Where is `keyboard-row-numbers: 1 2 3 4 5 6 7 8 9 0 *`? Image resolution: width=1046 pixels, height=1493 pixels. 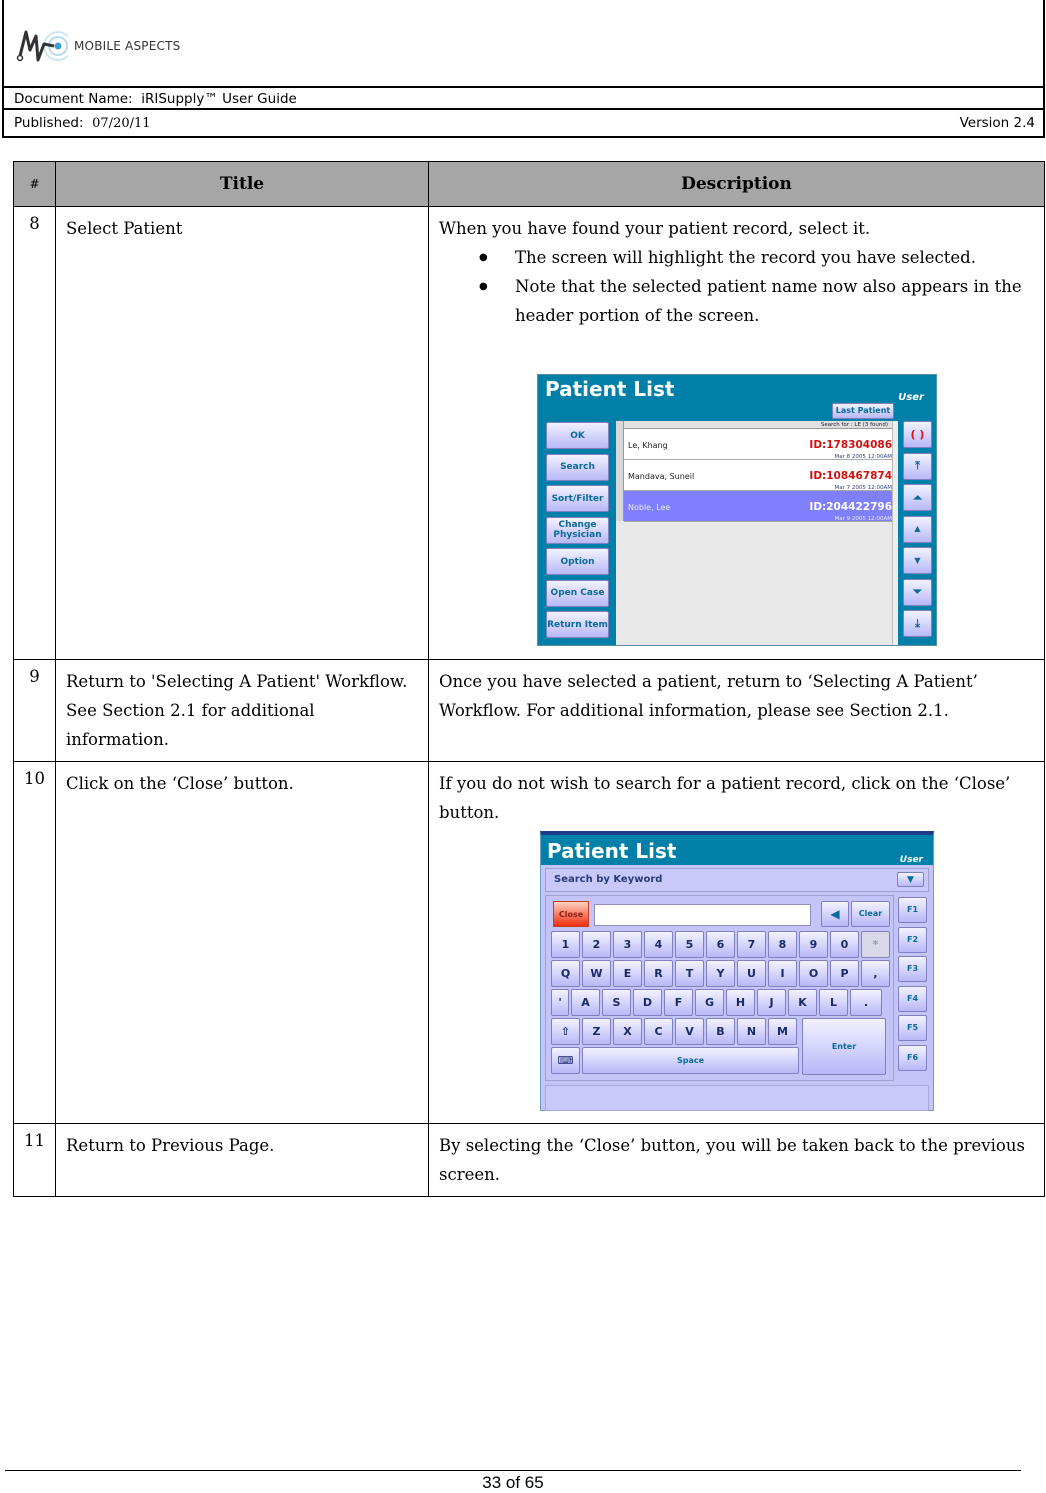
keyboard-row-numbers: 1 2 3 4 5 6 7 8 9 0 * is located at coordinates (721, 944).